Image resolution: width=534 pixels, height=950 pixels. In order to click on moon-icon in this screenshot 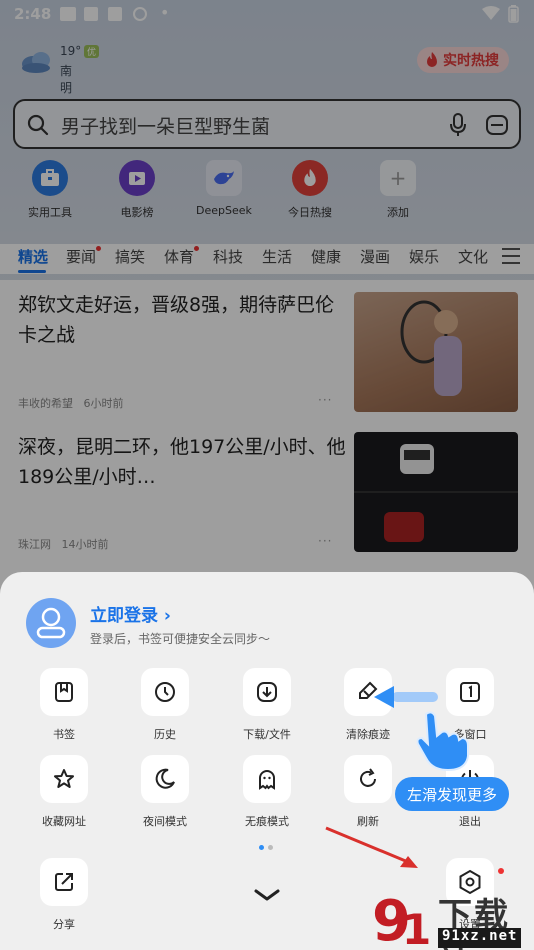, I will do `click(165, 779)`.